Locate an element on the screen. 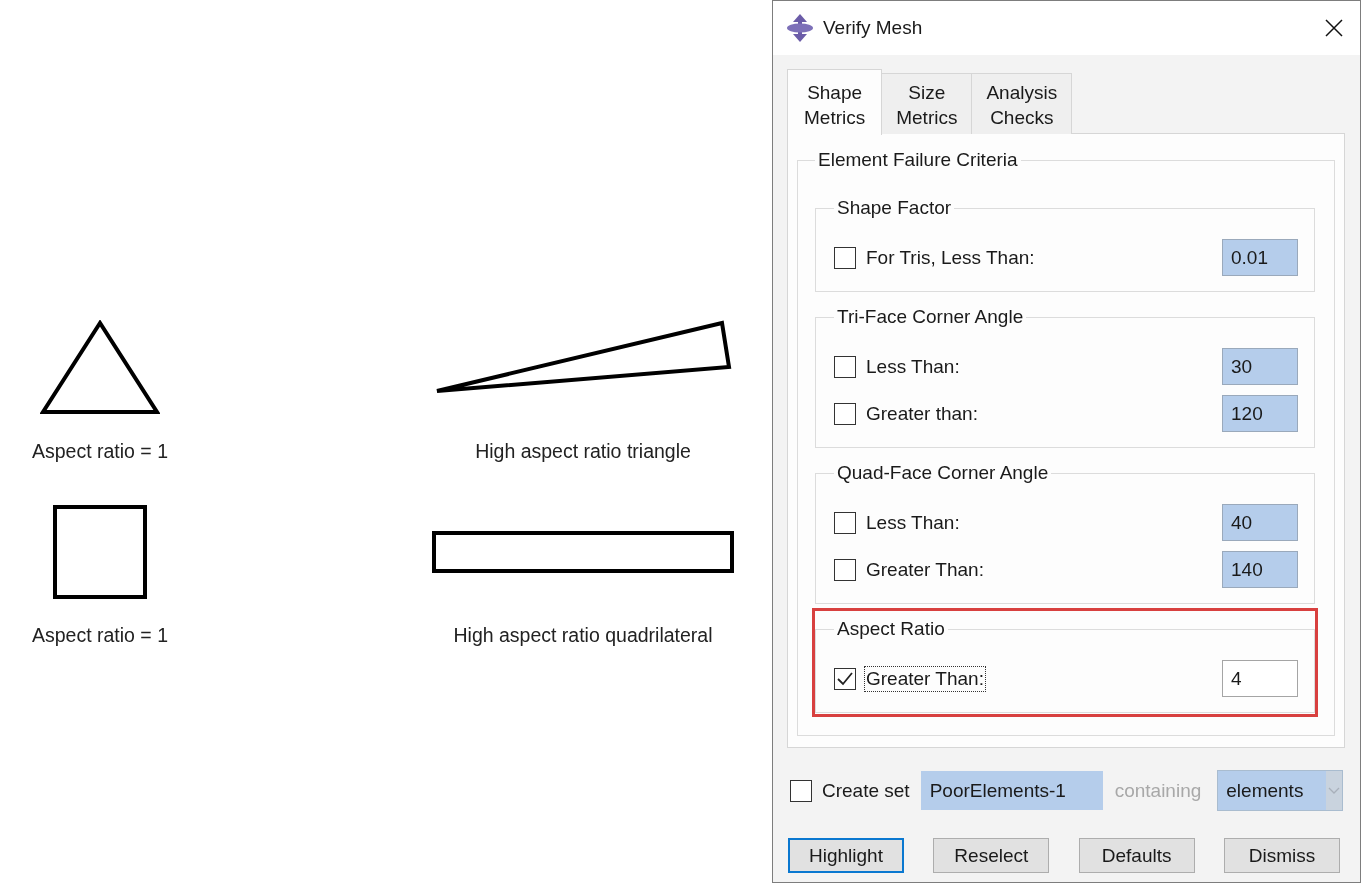 Image resolution: width=1361 pixels, height=883 pixels. group-title: Quad-Face Corner Angle is located at coordinates (943, 473).